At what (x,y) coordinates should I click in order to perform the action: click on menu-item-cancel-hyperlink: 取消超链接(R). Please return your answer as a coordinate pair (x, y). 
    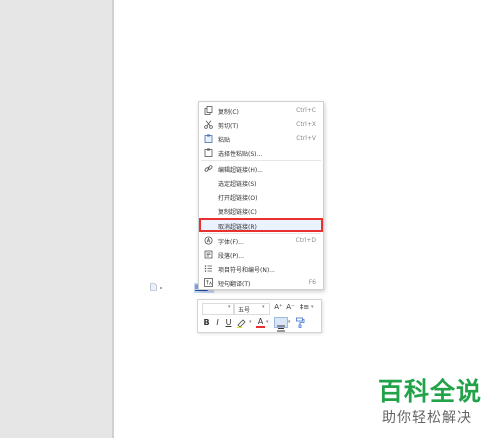
    Looking at the image, I should click on (261, 225).